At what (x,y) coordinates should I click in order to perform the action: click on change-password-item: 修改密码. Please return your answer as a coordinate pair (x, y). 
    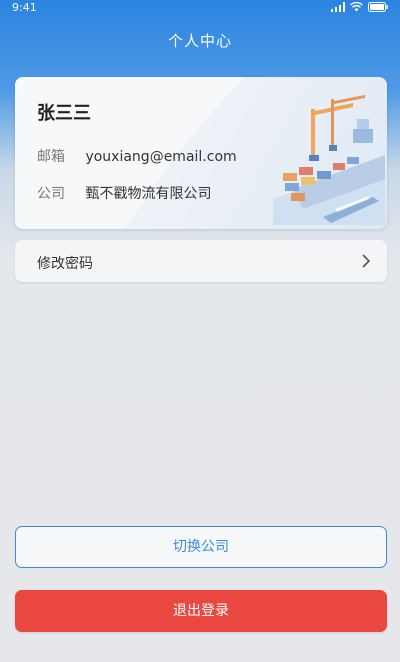
    Looking at the image, I should click on (201, 261).